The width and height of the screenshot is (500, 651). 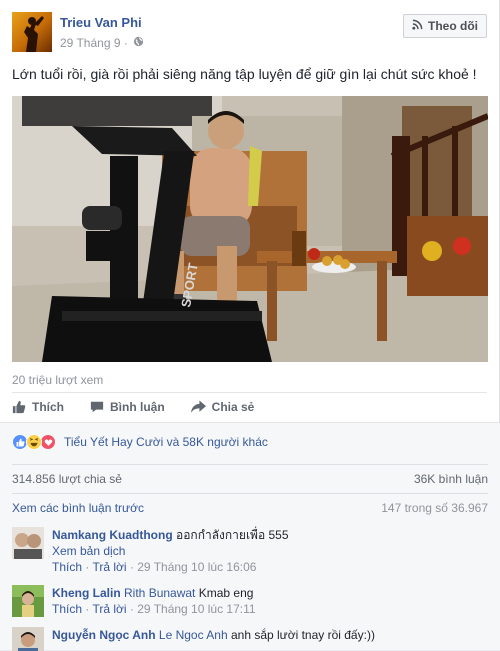 I want to click on post-date: 29 Tháng 9 ·, so click(x=94, y=43).